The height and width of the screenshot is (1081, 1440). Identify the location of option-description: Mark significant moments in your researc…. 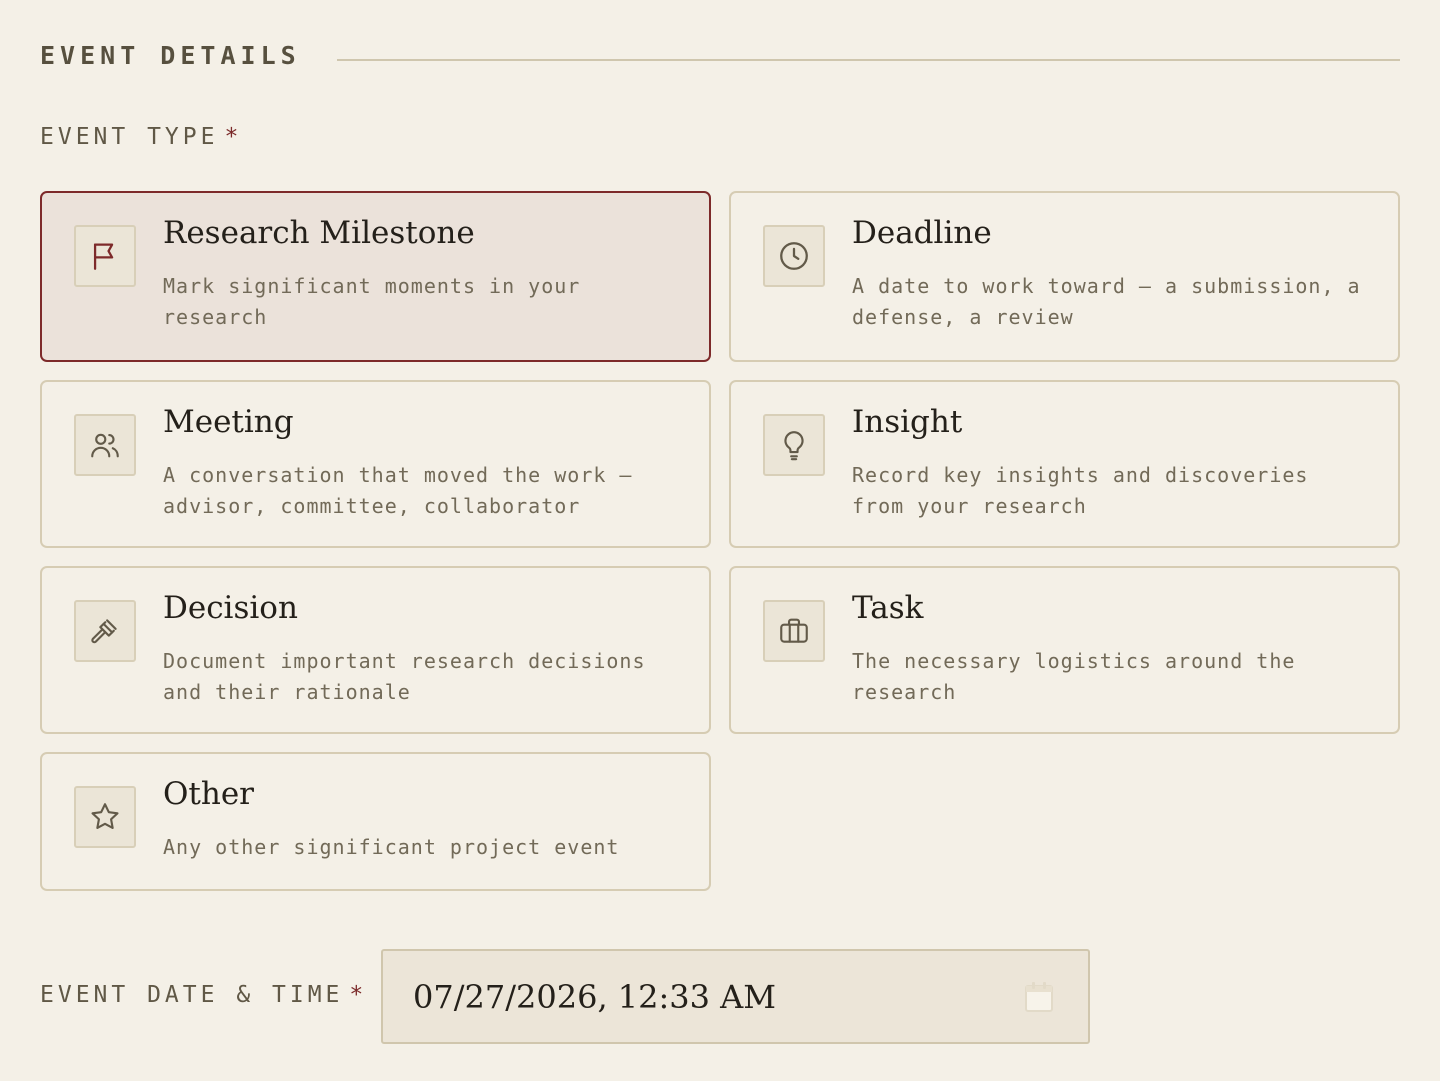
(372, 301).